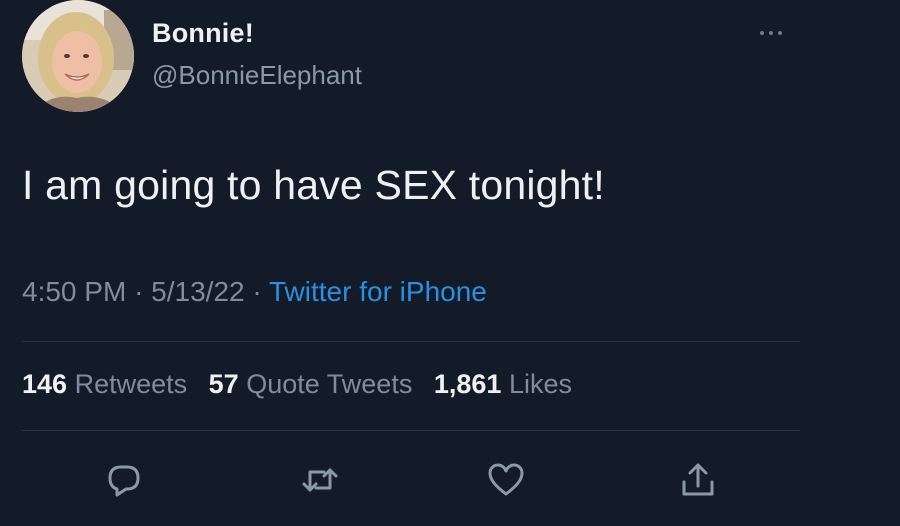  Describe the element at coordinates (313, 185) in the screenshot. I see `tweet-text: I am going to have SEX tonight!` at that location.